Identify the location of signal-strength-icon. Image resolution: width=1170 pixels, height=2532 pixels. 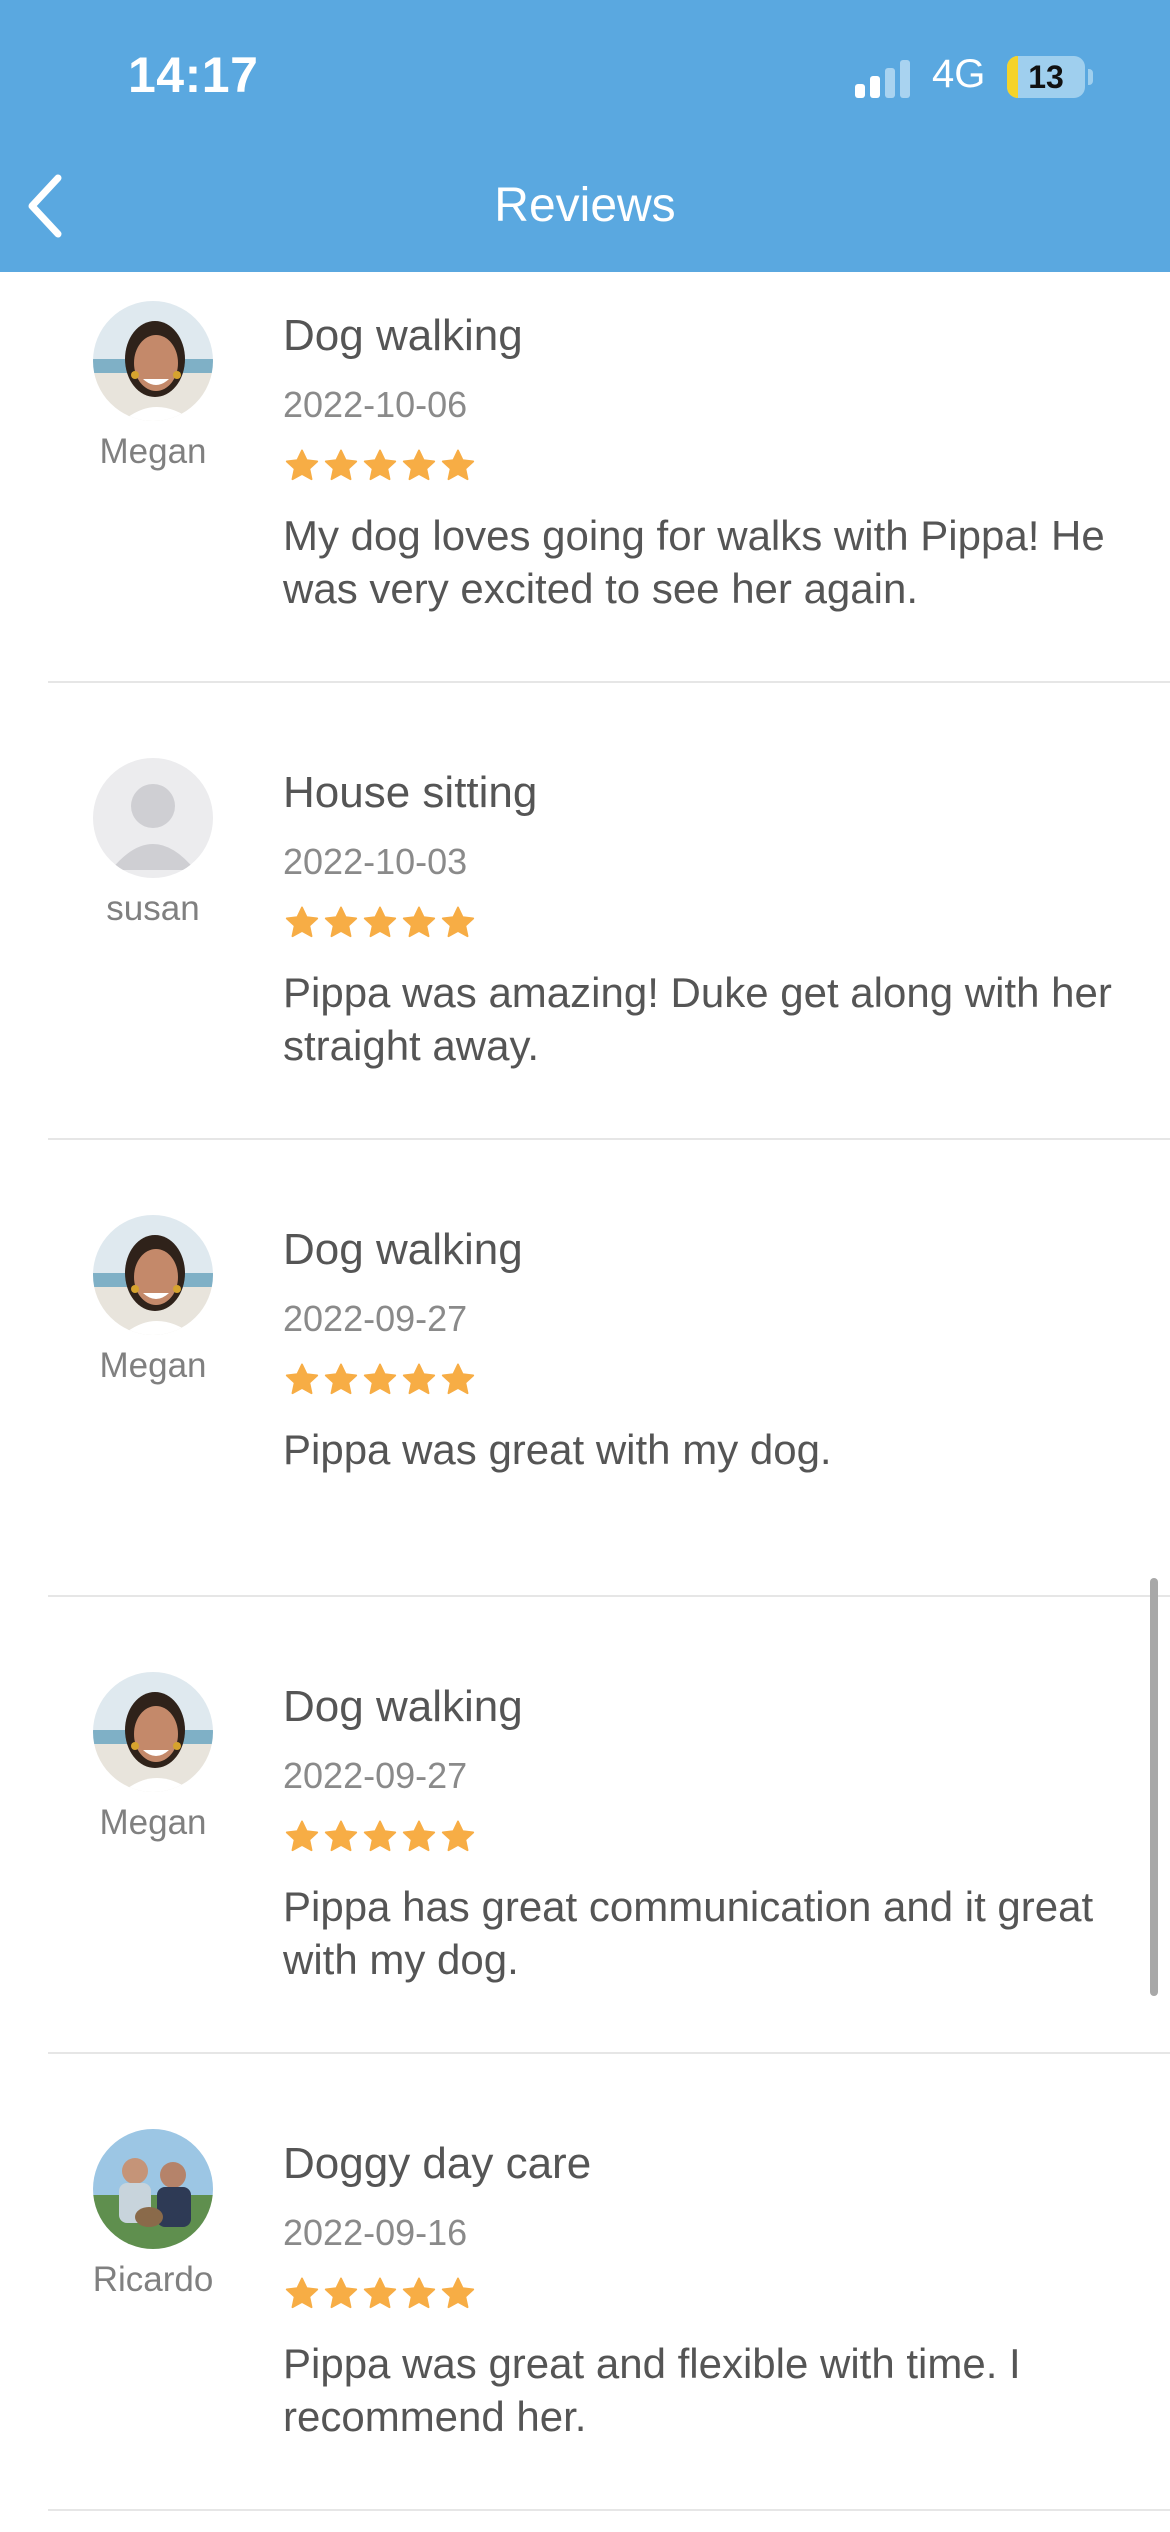
(885, 78).